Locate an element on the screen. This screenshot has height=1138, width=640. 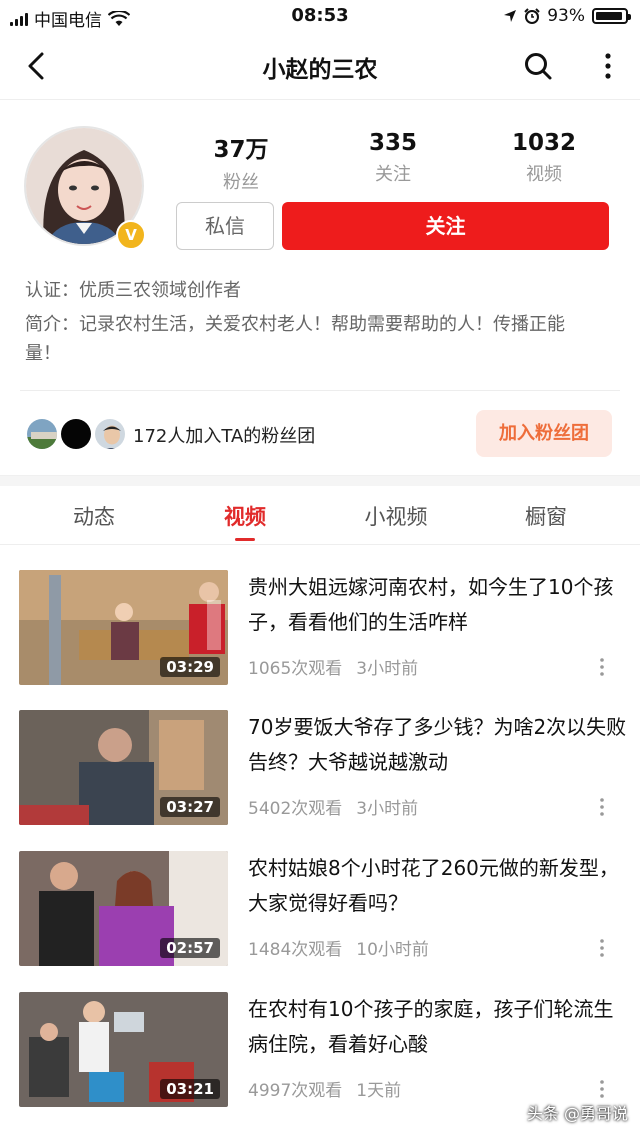
watermark: 头条 @勇哥说 is located at coordinates (577, 1113).